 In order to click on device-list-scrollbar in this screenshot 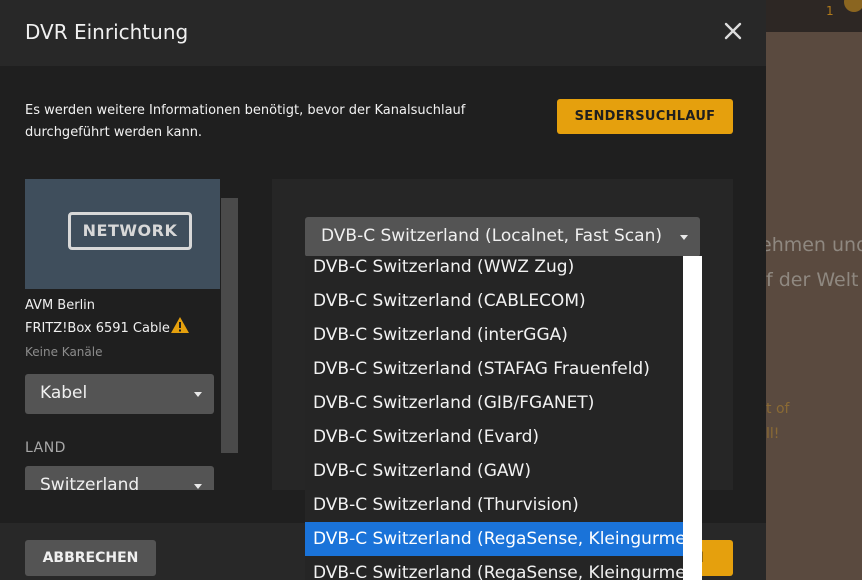, I will do `click(229, 325)`.